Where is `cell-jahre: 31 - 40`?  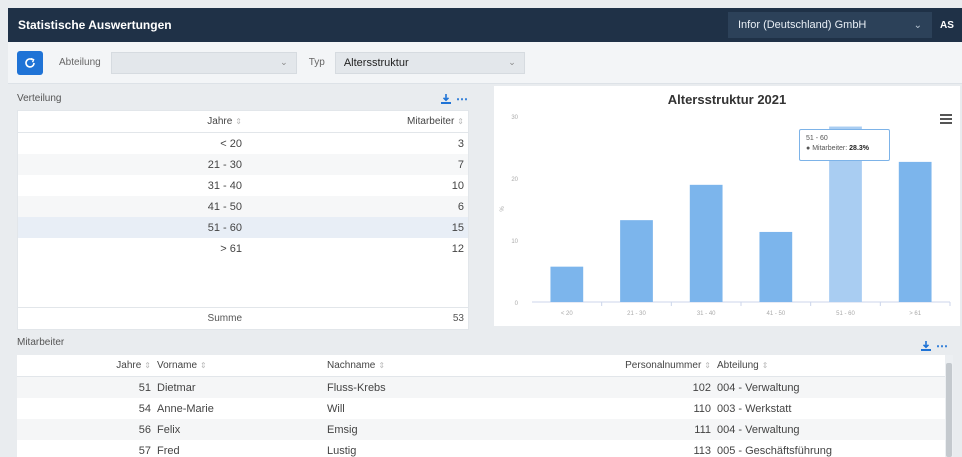 cell-jahre: 31 - 40 is located at coordinates (224, 185).